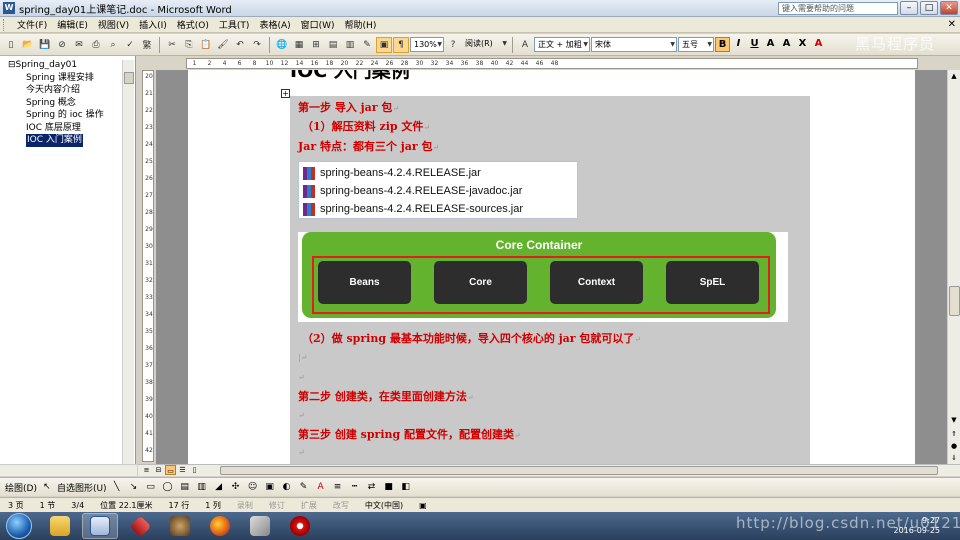 This screenshot has height=540, width=960. Describe the element at coordinates (96, 45) in the screenshot. I see `print-icon: ⎙` at that location.